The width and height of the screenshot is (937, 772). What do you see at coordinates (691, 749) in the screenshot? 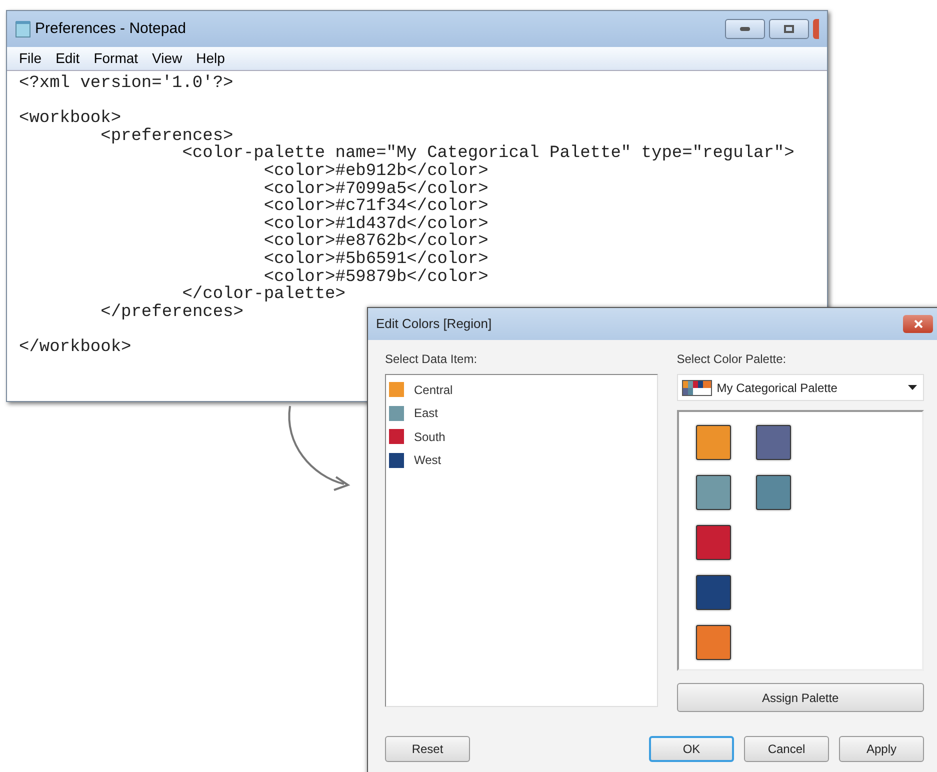
I see `dialog-button: OK` at bounding box center [691, 749].